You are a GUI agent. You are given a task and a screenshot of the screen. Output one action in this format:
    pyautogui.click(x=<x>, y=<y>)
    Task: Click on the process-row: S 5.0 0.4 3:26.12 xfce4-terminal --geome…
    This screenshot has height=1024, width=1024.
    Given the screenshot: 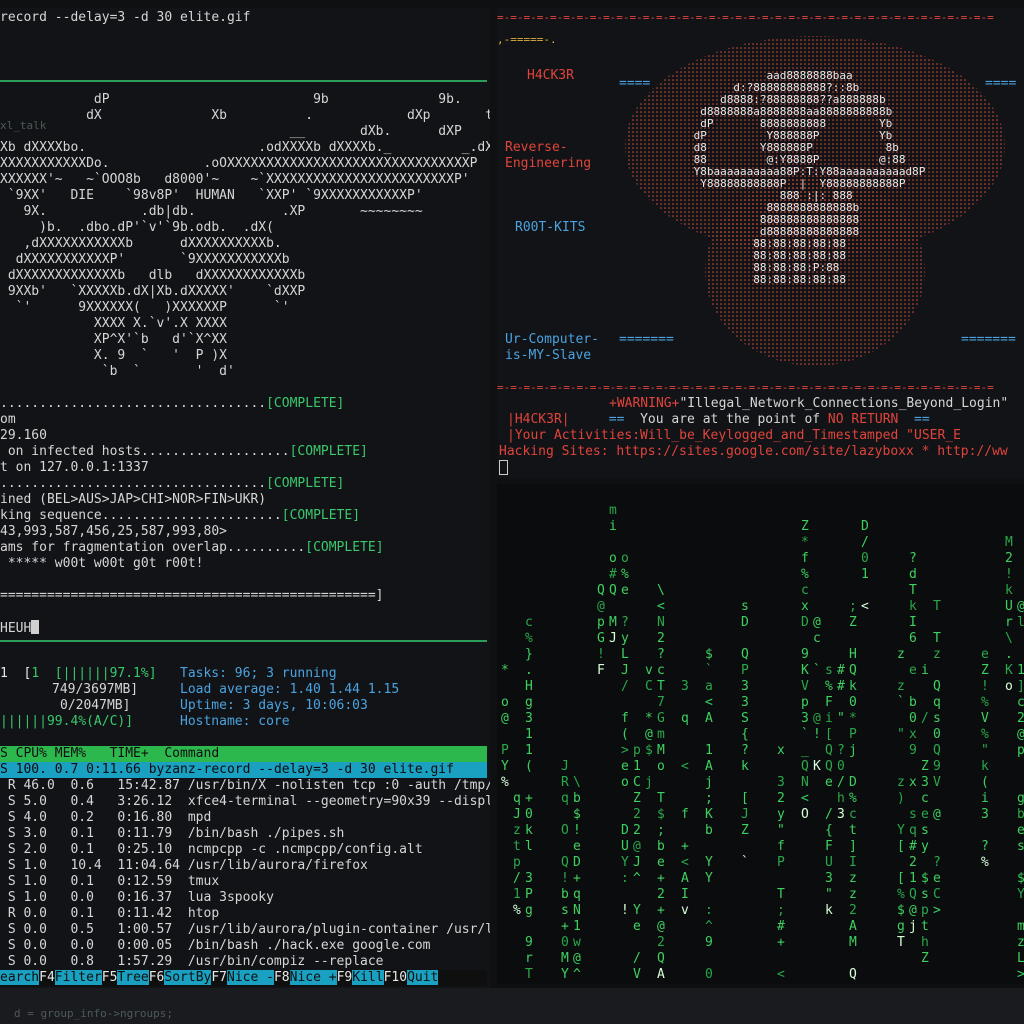 What is the action you would take?
    pyautogui.click(x=245, y=802)
    